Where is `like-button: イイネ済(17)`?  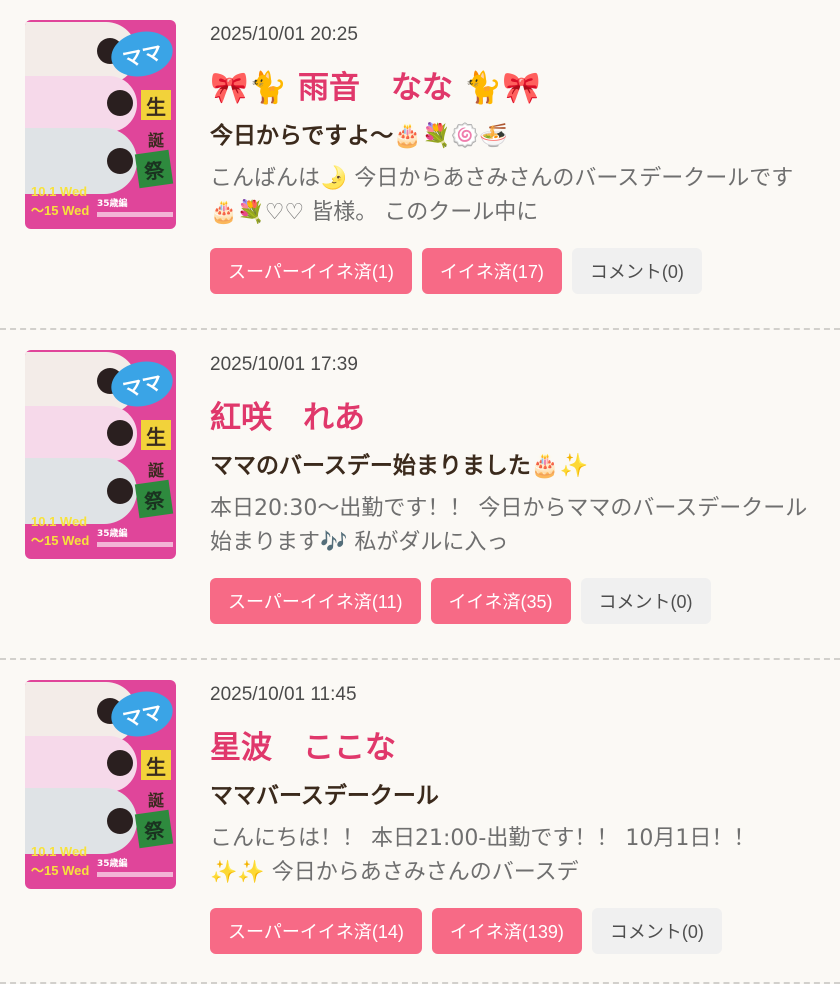
like-button: イイネ済(17) is located at coordinates (491, 271).